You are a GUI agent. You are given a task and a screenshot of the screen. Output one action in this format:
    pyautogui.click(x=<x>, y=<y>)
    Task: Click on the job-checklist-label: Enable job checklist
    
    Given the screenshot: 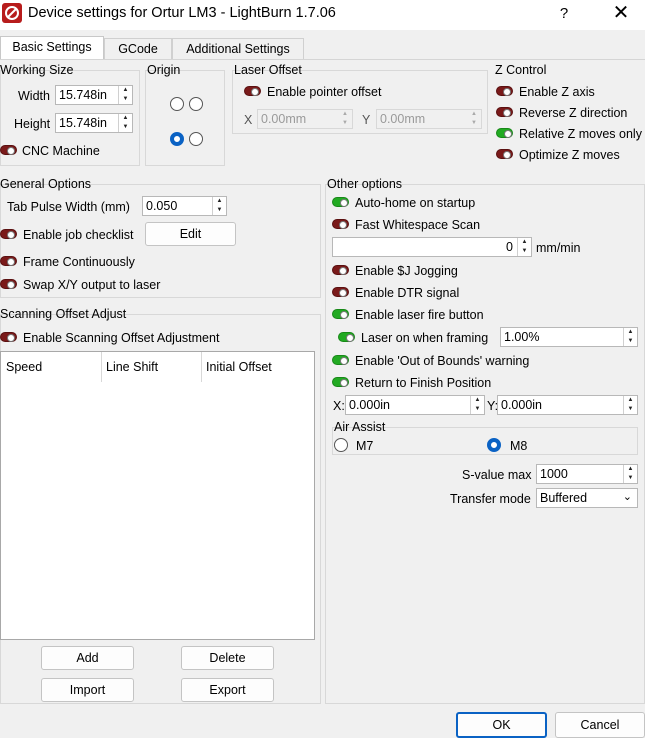 What is the action you would take?
    pyautogui.click(x=78, y=235)
    